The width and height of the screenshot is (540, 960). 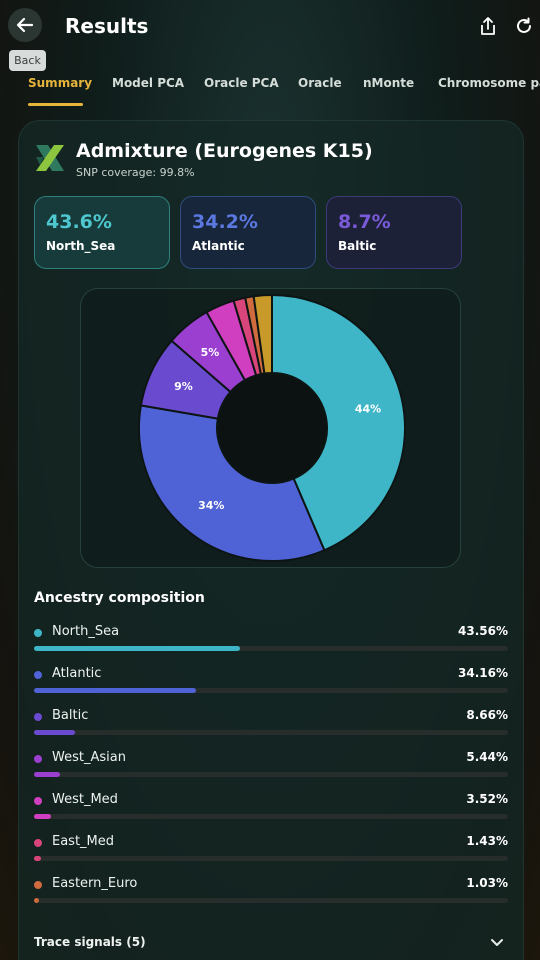 What do you see at coordinates (487, 799) in the screenshot?
I see `component-percent: 3.52%` at bounding box center [487, 799].